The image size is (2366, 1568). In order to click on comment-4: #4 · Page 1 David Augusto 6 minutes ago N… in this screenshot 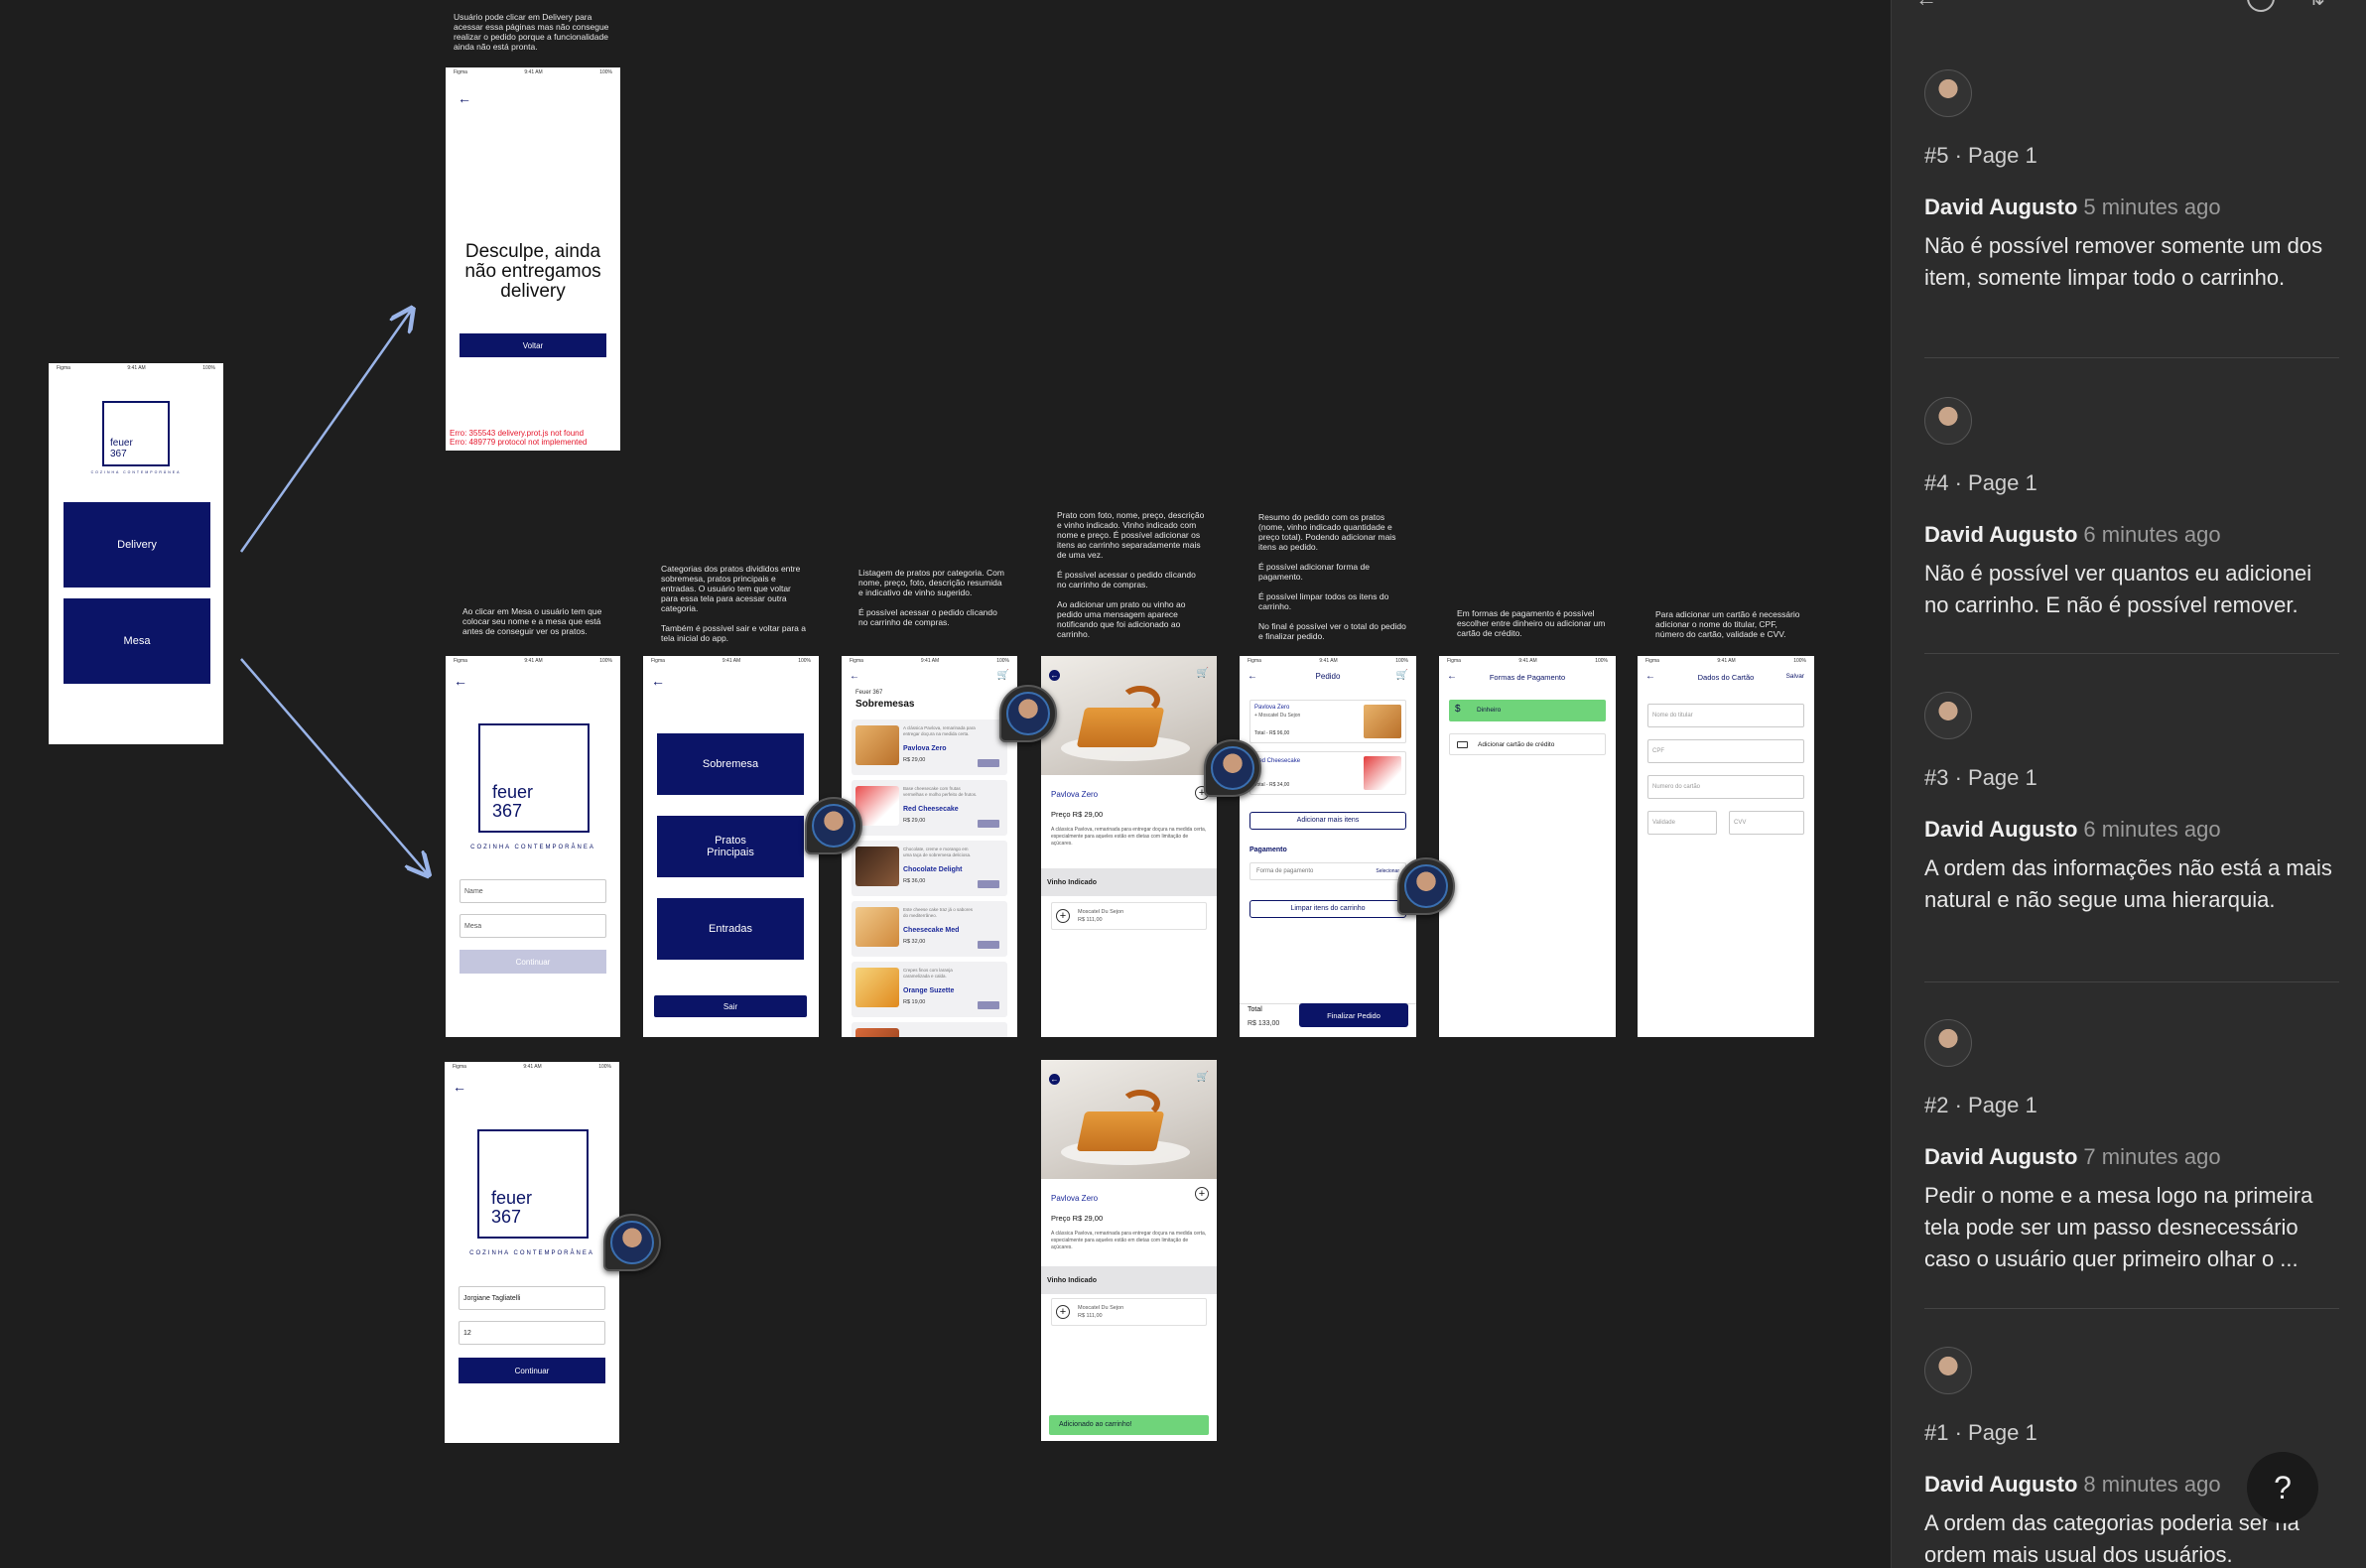, I will do `click(2131, 509)`.